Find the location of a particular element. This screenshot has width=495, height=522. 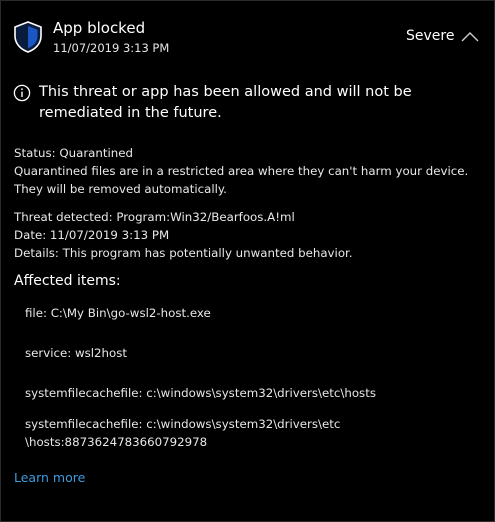

status-label: Status: is located at coordinates (35, 153).